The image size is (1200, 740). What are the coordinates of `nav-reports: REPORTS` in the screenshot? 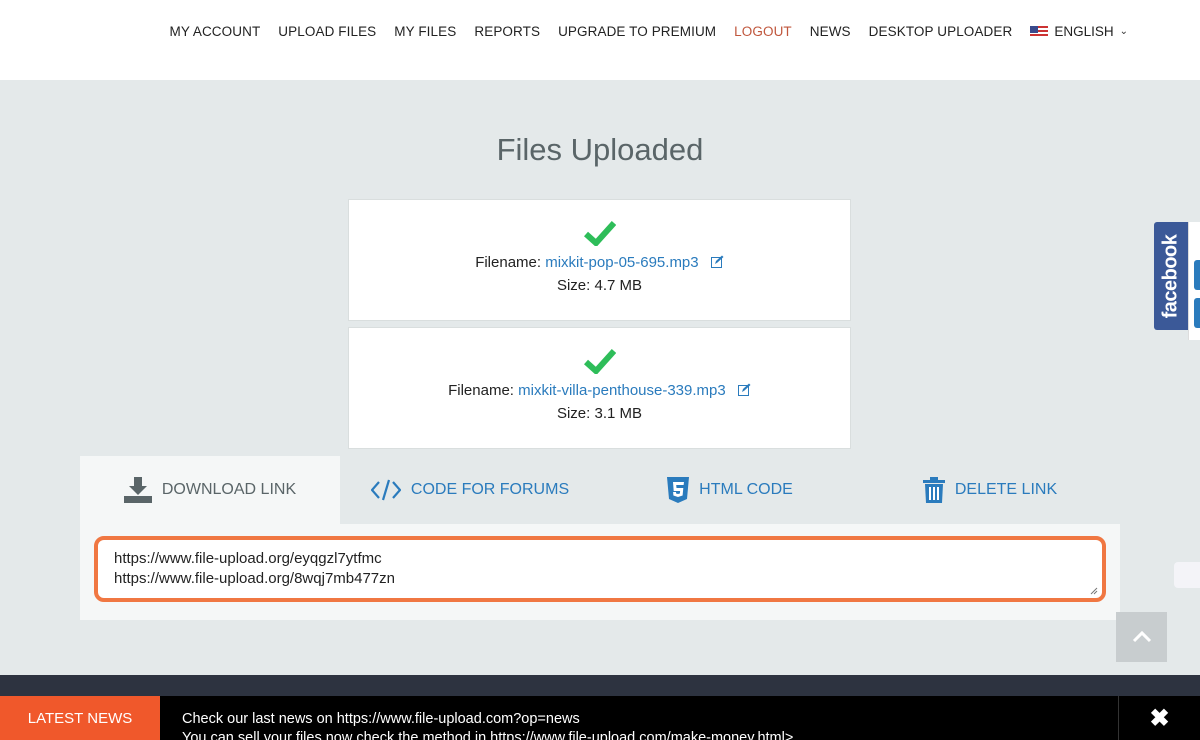 It's located at (507, 31).